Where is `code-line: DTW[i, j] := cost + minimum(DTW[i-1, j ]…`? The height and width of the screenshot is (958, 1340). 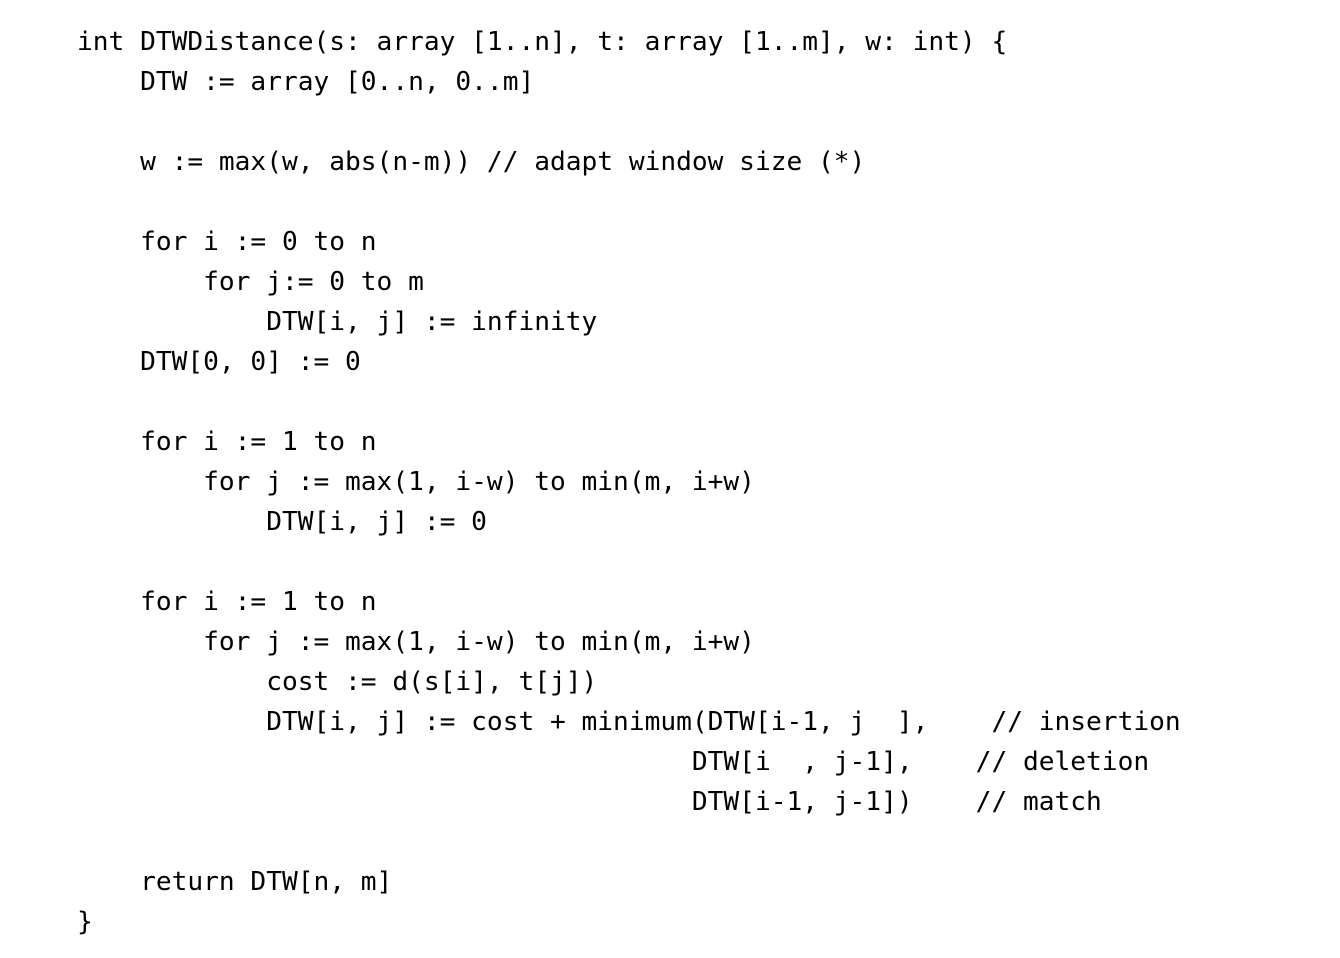
code-line: DTW[i, j] := cost + minimum(DTW[i-1, j ]… is located at coordinates (629, 722).